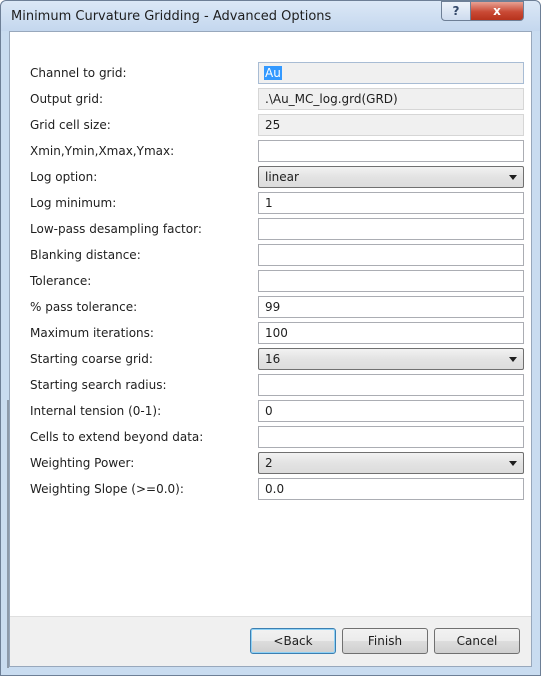 This screenshot has width=544, height=678. I want to click on button-bar: <Back Finish Cancel, so click(270, 641).